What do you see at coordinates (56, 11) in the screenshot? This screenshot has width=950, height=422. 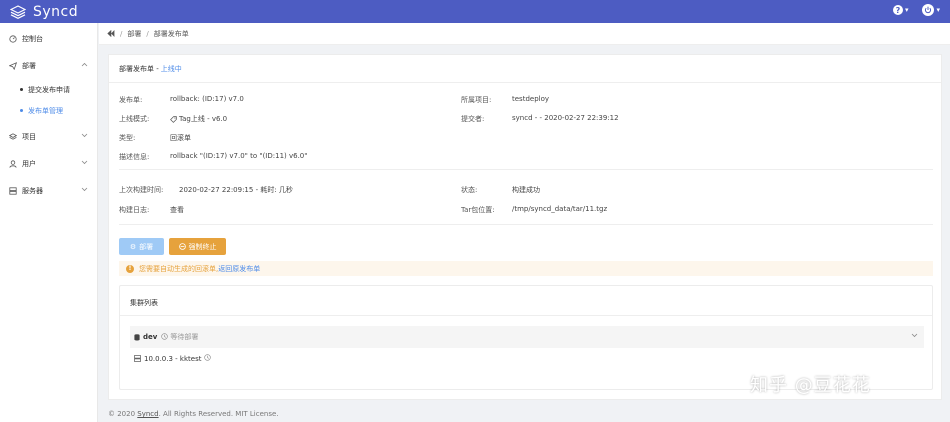 I see `app-title: Syncd` at bounding box center [56, 11].